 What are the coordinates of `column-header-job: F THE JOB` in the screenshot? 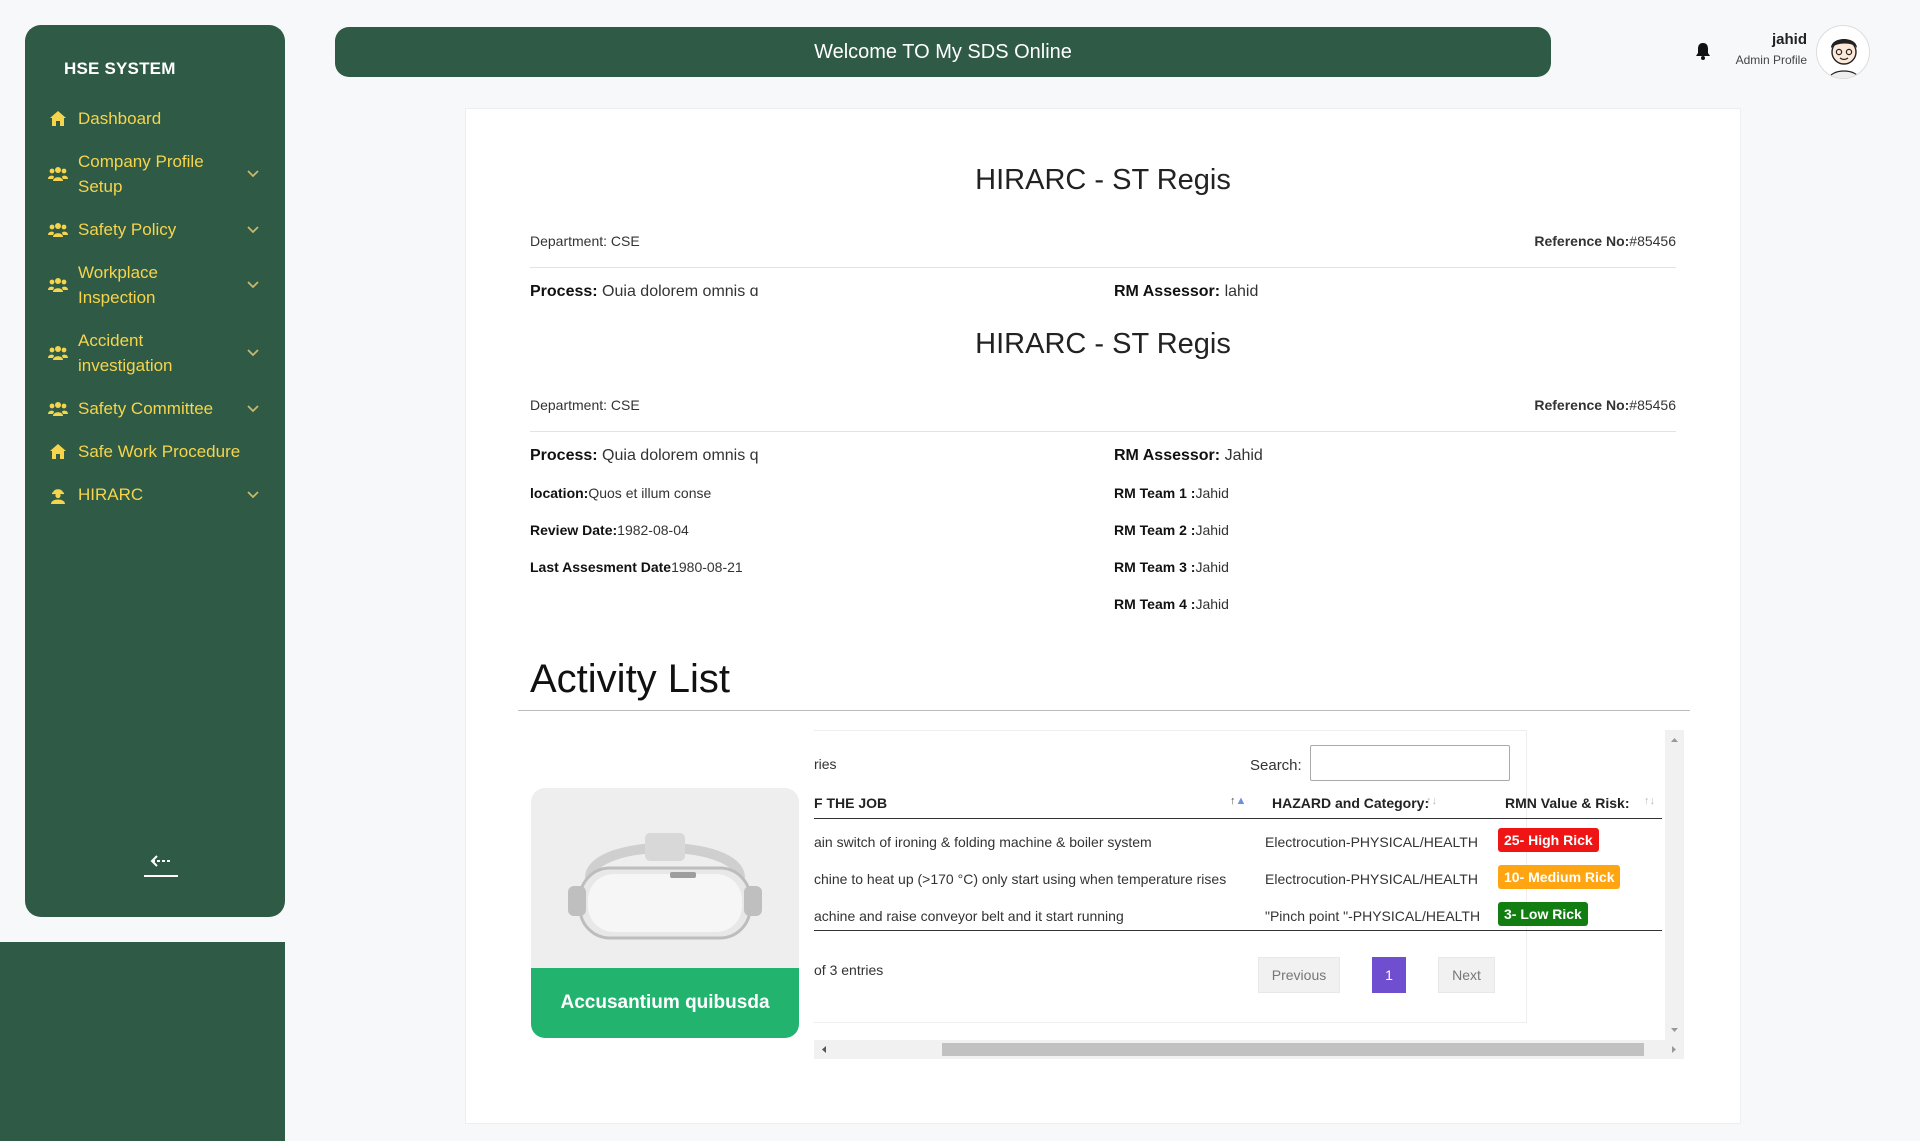 It's located at (850, 803).